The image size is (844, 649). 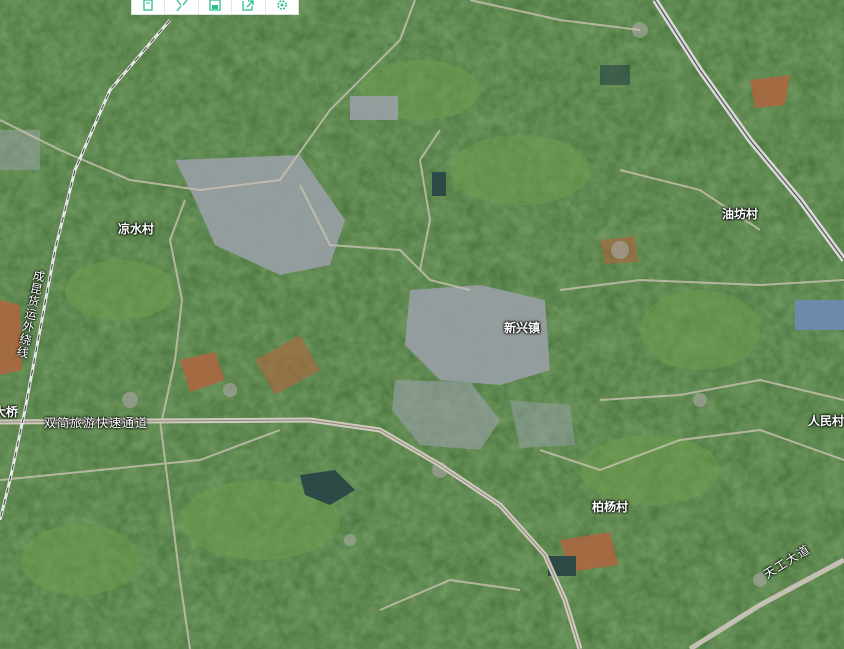 I want to click on export-tool-icon, so click(x=248, y=5).